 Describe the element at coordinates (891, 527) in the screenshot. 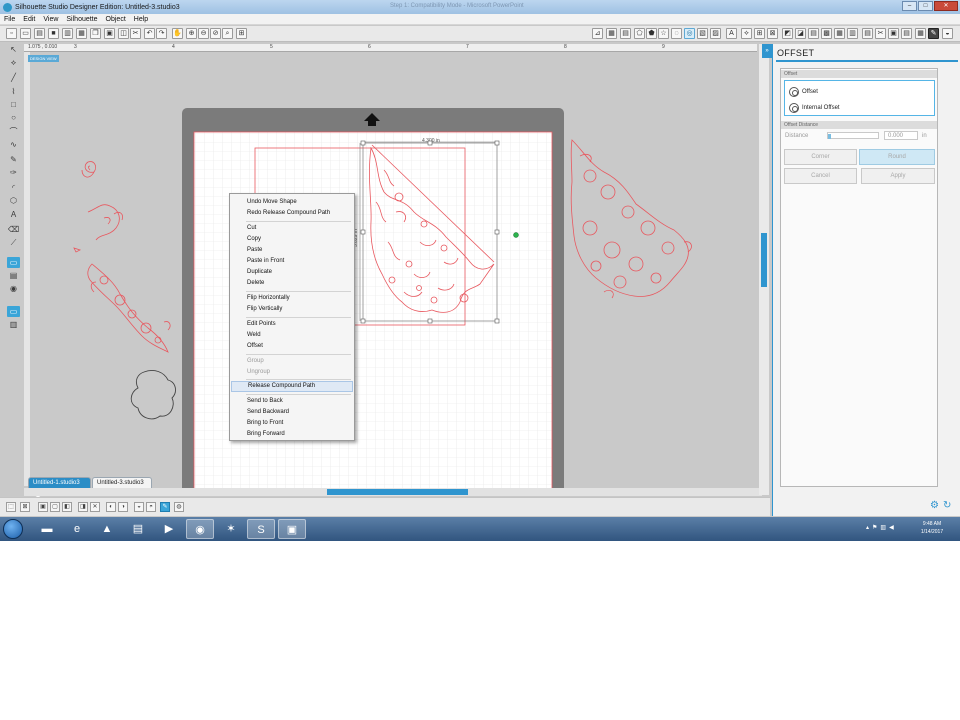

I see `volume-icon: ◀` at that location.